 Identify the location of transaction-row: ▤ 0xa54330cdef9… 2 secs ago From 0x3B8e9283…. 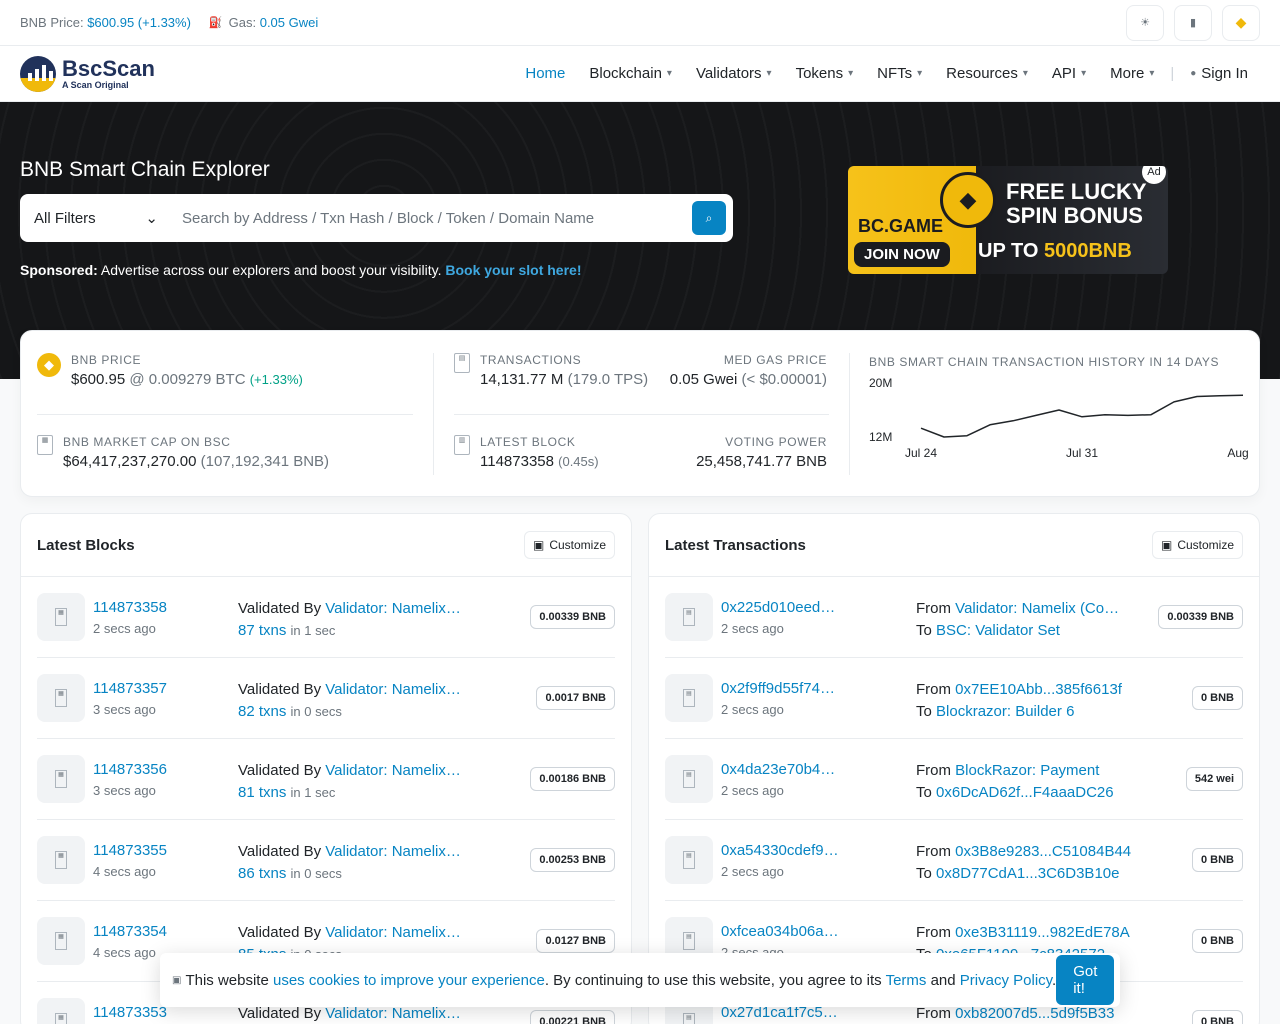
(954, 860).